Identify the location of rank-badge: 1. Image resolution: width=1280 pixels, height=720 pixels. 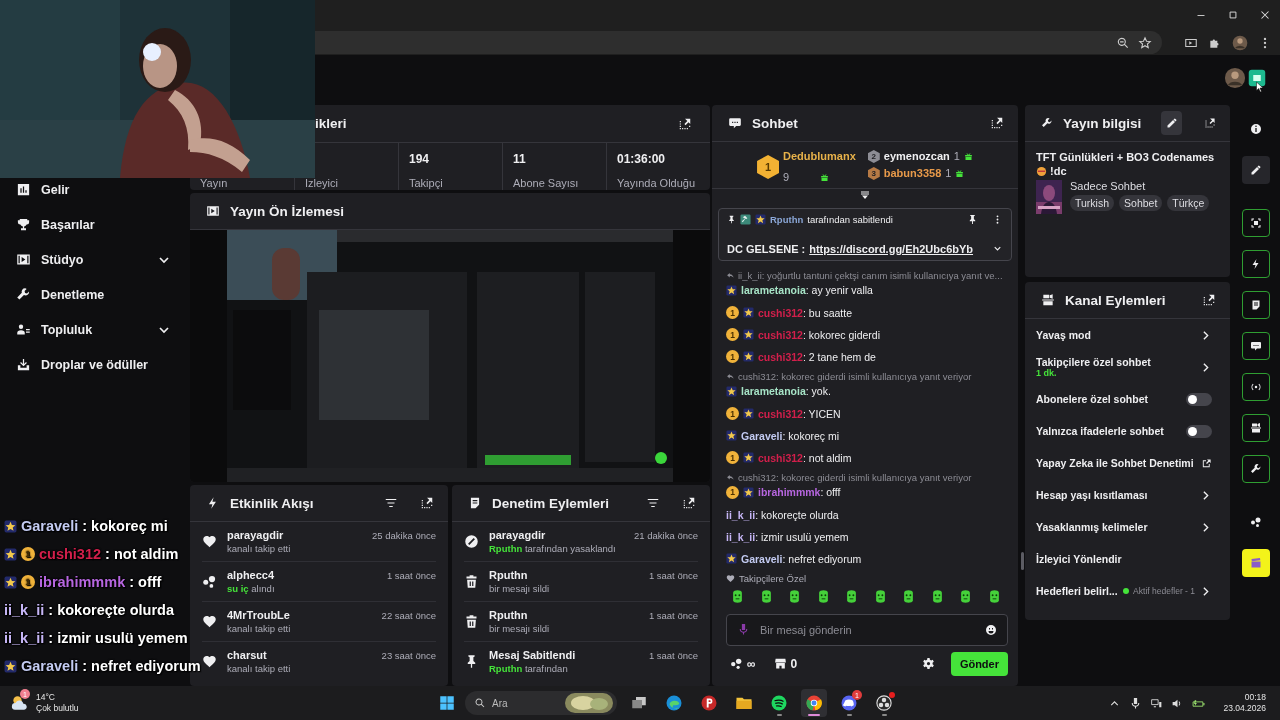
(768, 167).